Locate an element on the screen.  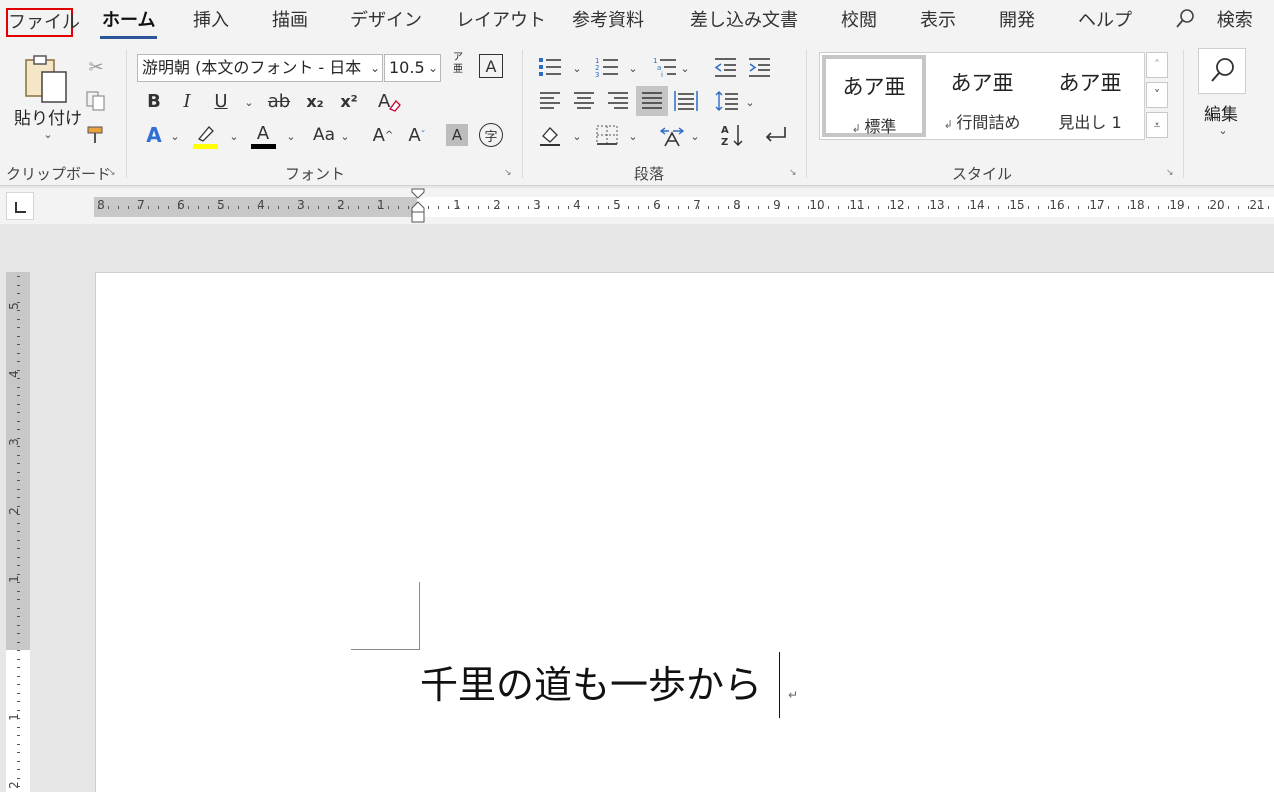
editing-dropdown-icon: ⌄ is located at coordinates (1223, 131).